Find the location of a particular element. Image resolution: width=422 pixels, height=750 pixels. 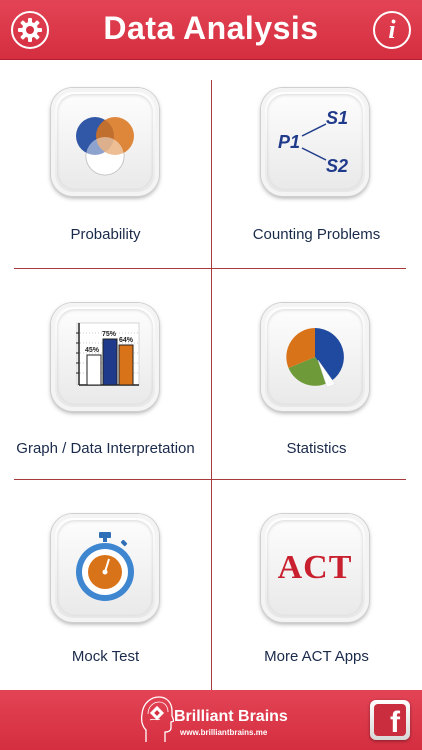

more-act-apps-button: ACT is located at coordinates (315, 568).